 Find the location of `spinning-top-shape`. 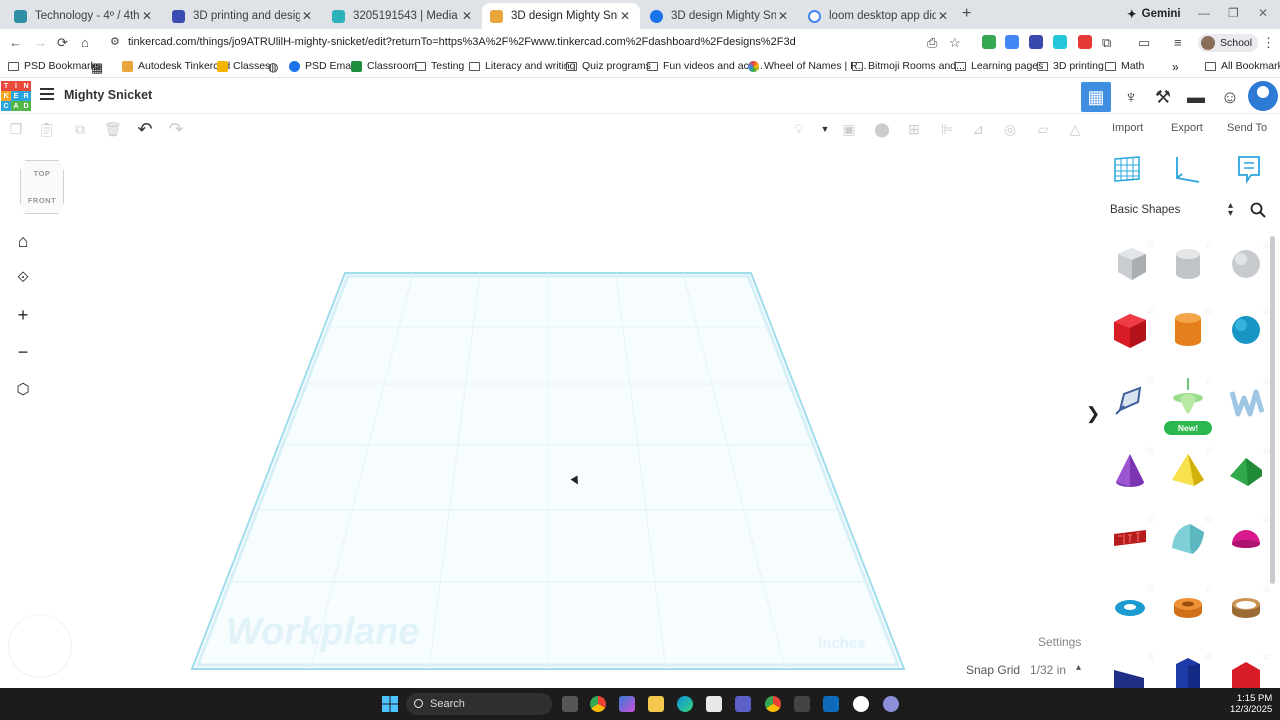

spinning-top-shape is located at coordinates (1188, 396).